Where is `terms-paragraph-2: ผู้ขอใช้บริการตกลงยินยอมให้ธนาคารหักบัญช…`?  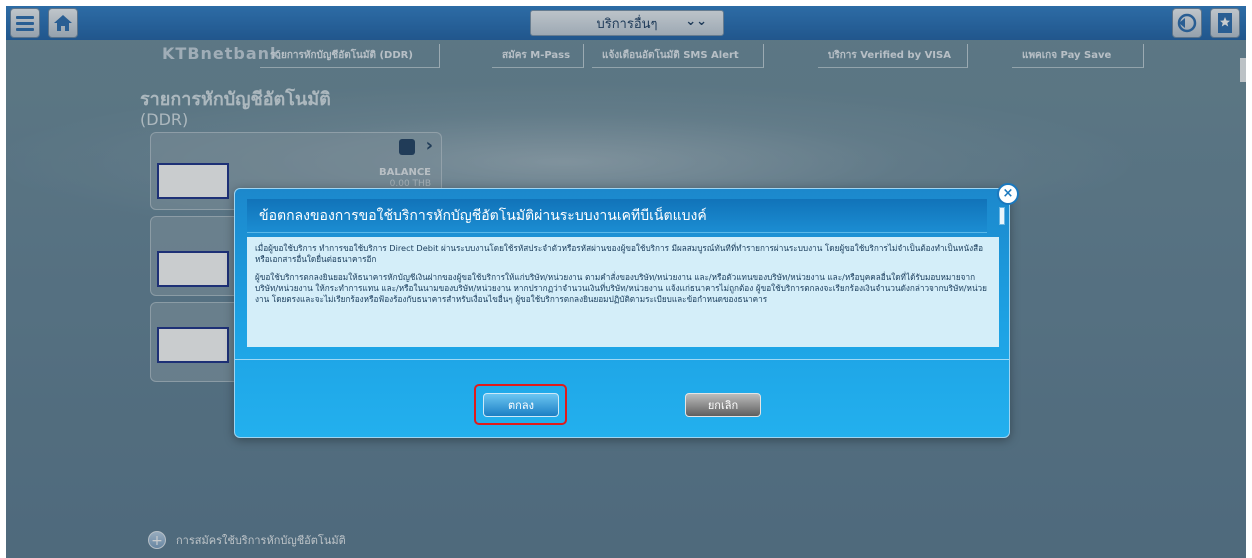 terms-paragraph-2: ผู้ขอใช้บริการตกลงยินยอมให้ธนาคารหักบัญช… is located at coordinates (621, 288).